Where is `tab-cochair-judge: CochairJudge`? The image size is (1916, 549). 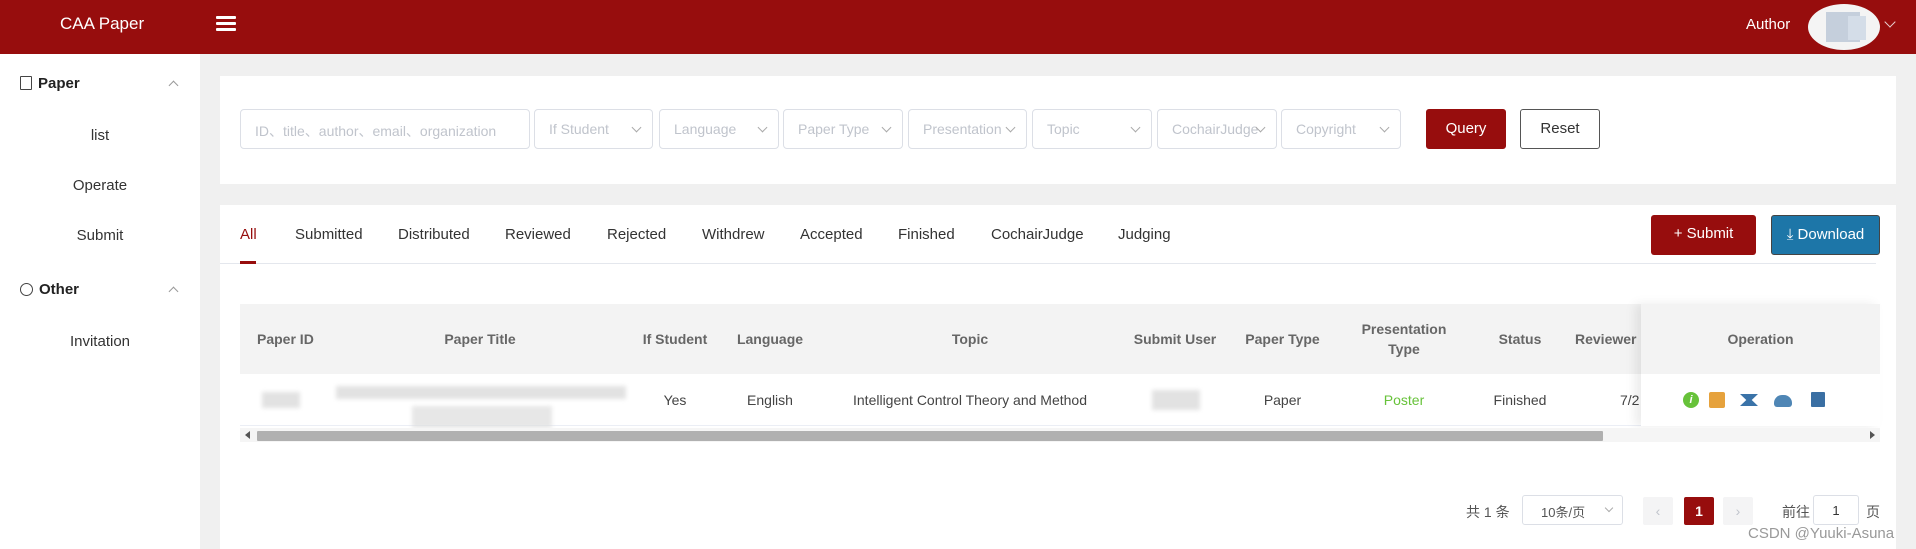
tab-cochair-judge: CochairJudge is located at coordinates (1037, 234).